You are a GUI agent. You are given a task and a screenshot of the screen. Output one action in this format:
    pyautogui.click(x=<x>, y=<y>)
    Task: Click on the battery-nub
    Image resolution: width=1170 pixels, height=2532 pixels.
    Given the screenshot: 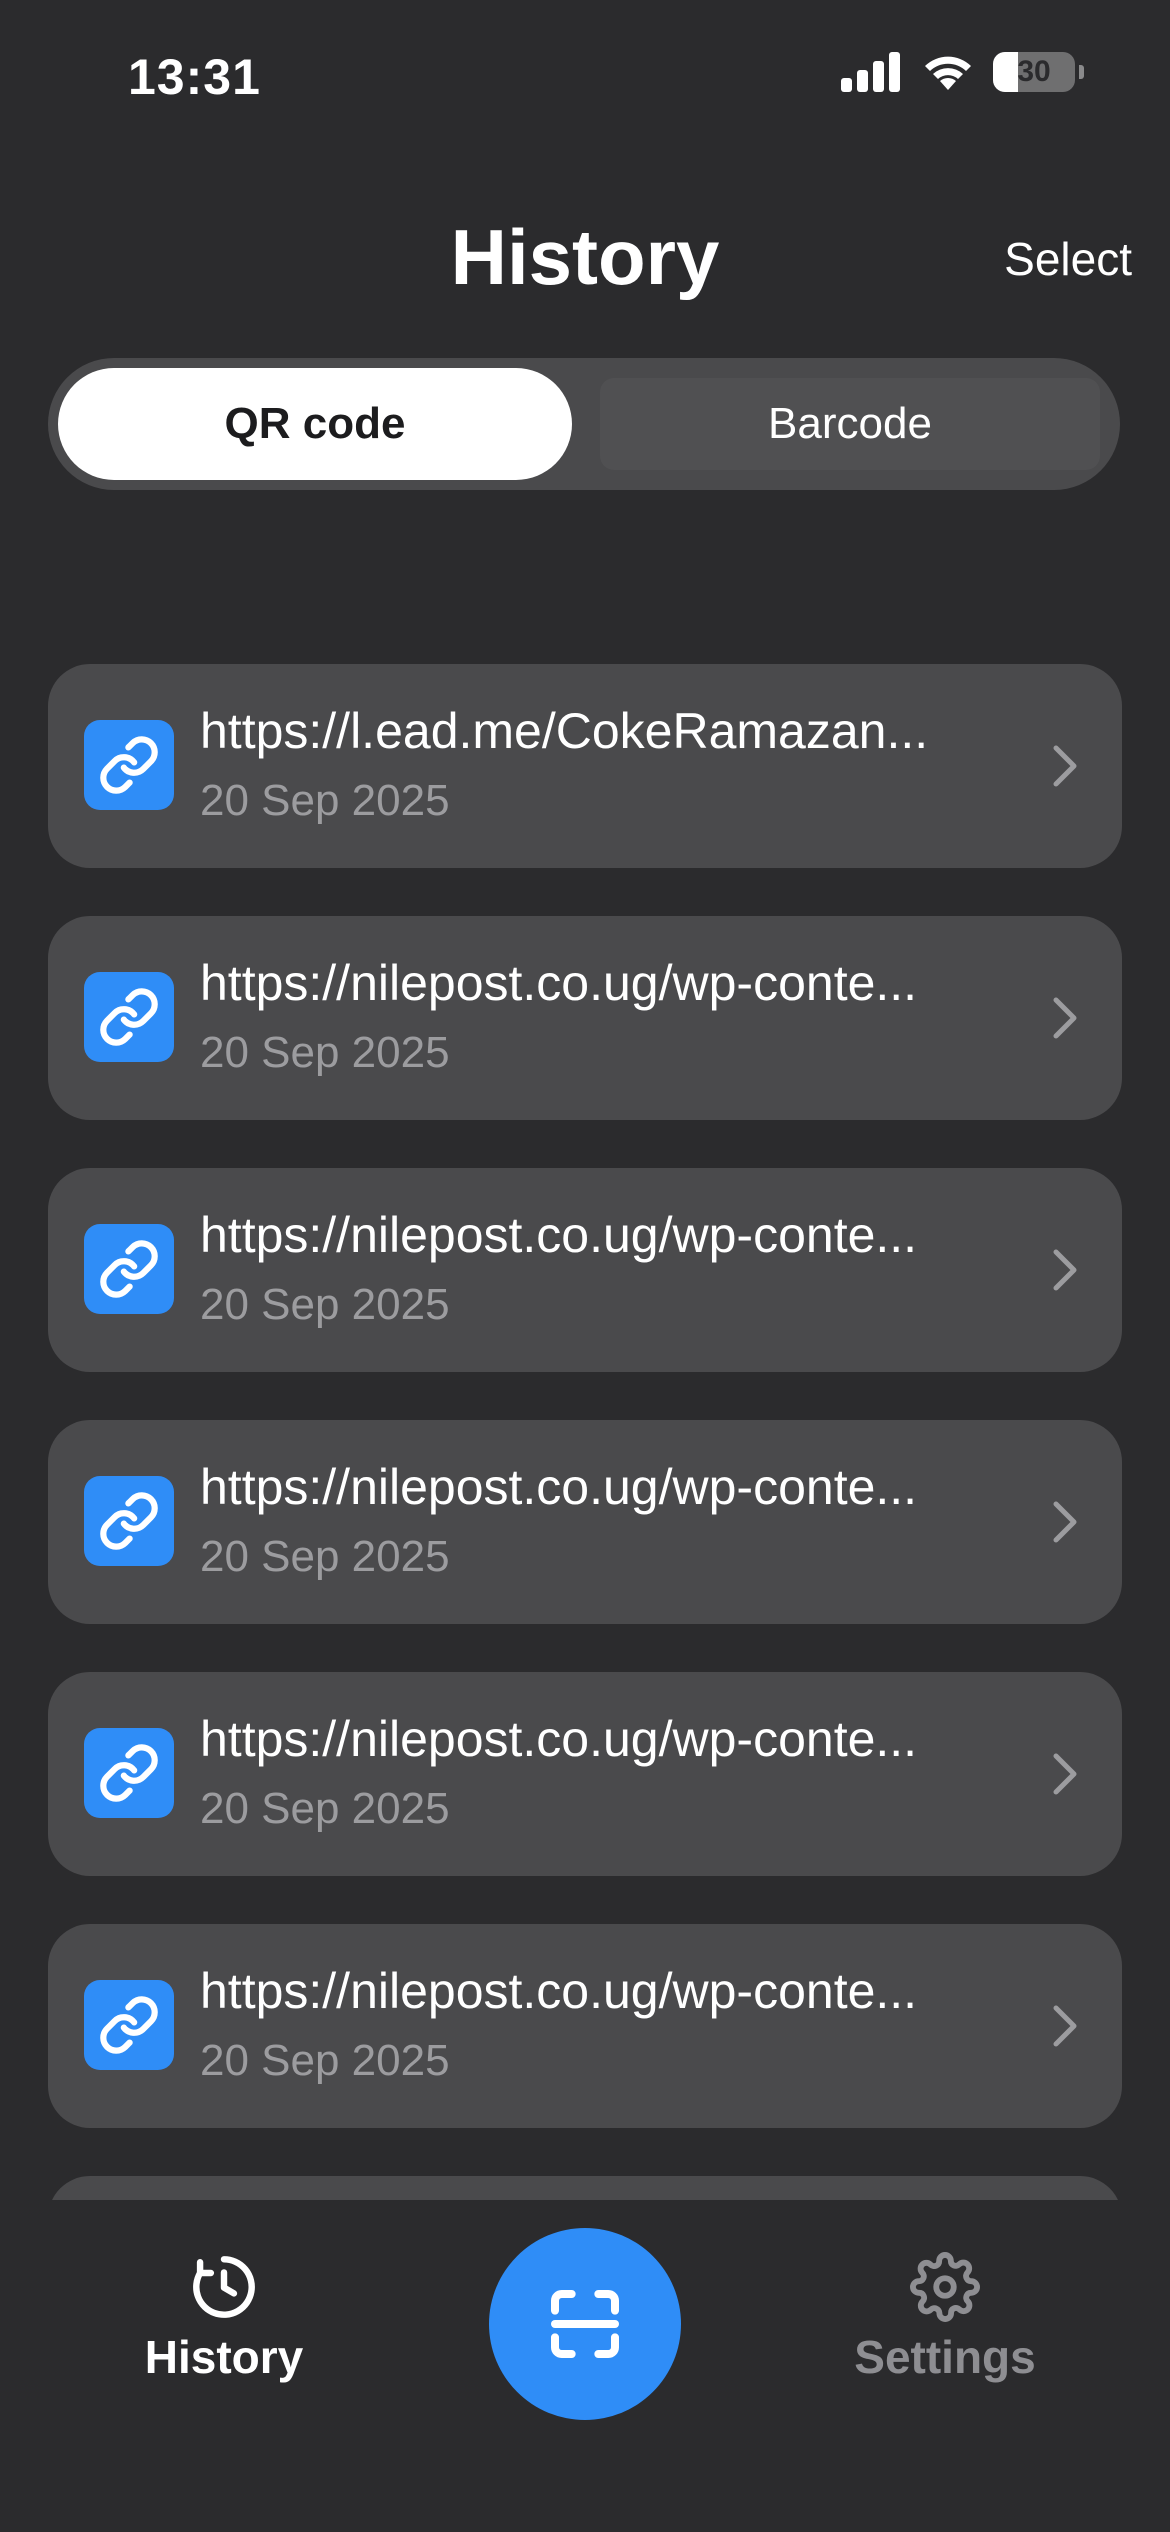 What is the action you would take?
    pyautogui.click(x=1081, y=72)
    